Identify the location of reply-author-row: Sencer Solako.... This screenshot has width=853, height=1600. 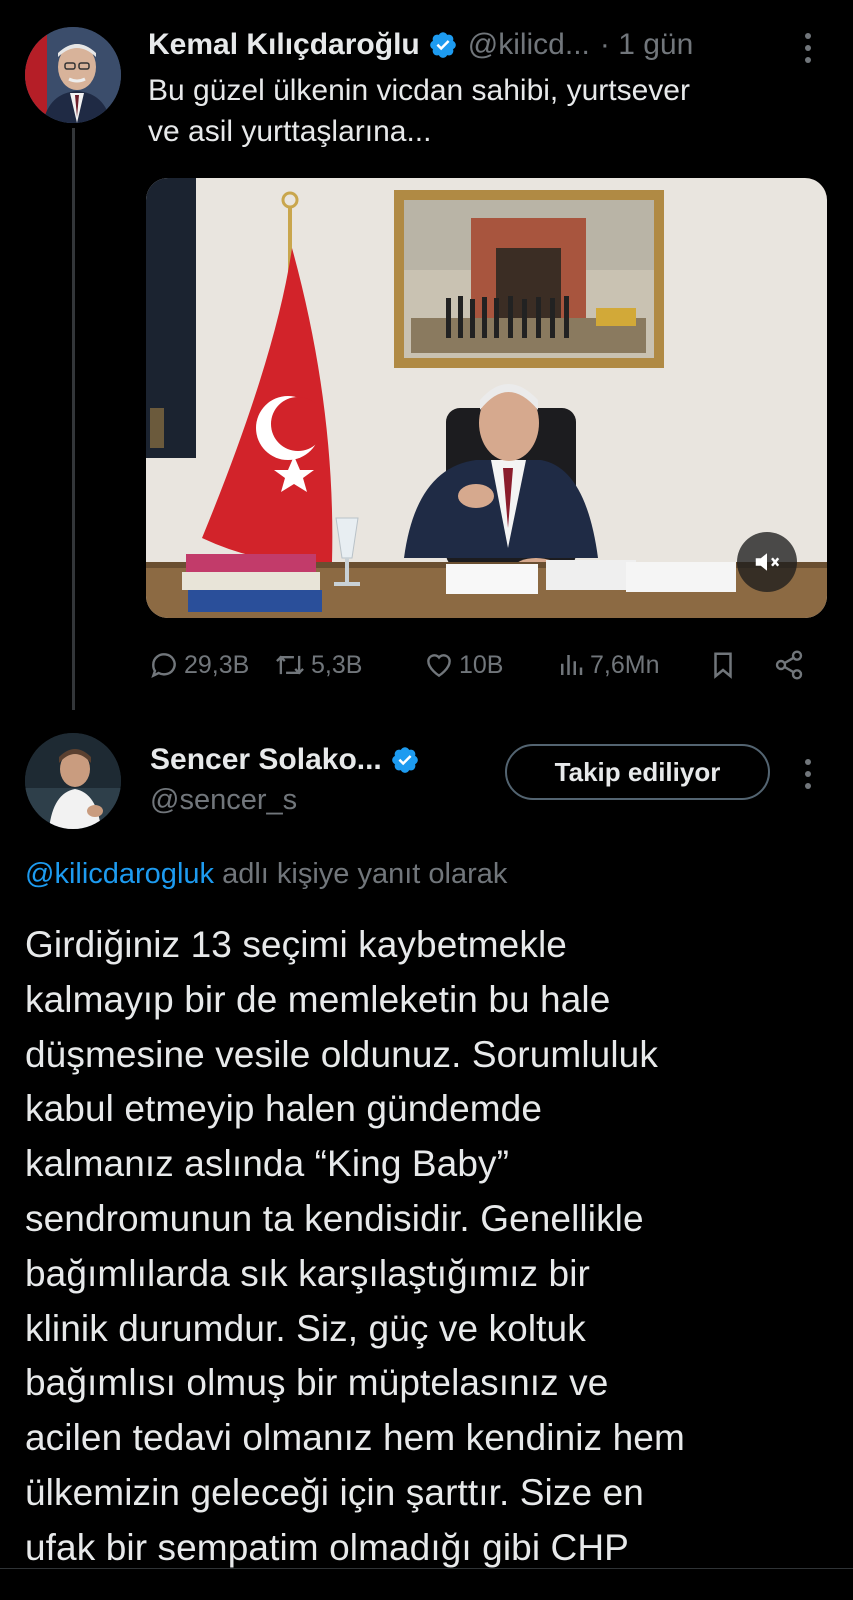
(285, 760).